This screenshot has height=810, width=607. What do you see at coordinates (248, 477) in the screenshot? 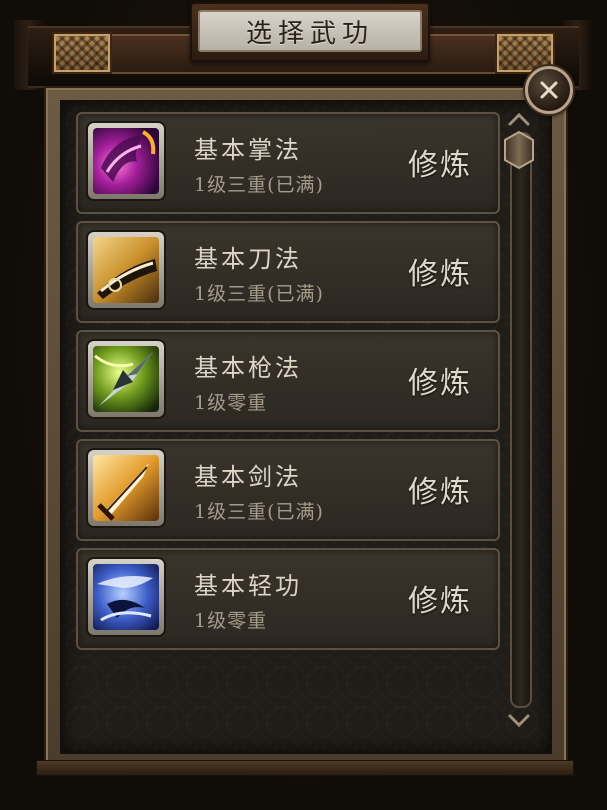
I see `skill-name: 基本剑法` at bounding box center [248, 477].